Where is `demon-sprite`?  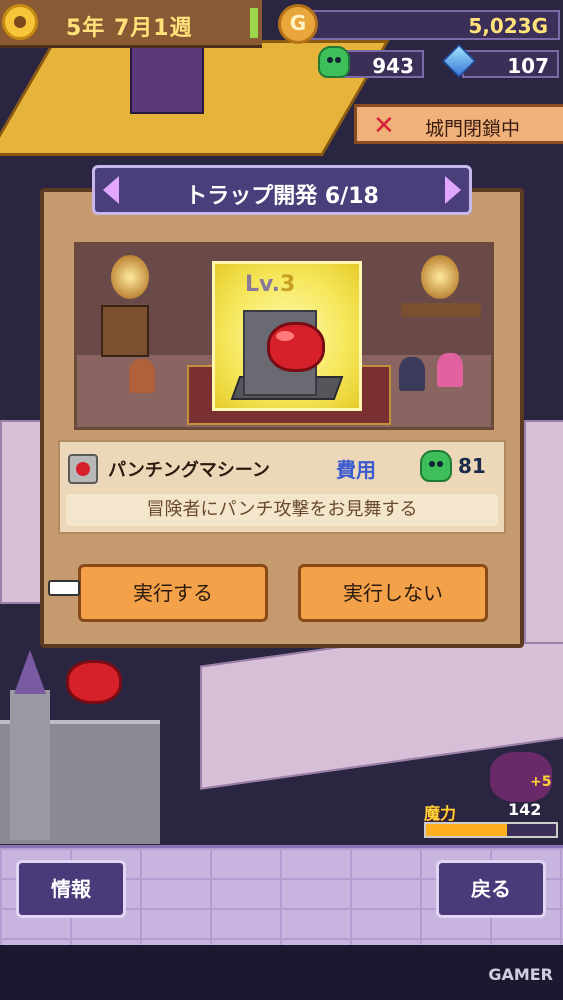 demon-sprite is located at coordinates (412, 374).